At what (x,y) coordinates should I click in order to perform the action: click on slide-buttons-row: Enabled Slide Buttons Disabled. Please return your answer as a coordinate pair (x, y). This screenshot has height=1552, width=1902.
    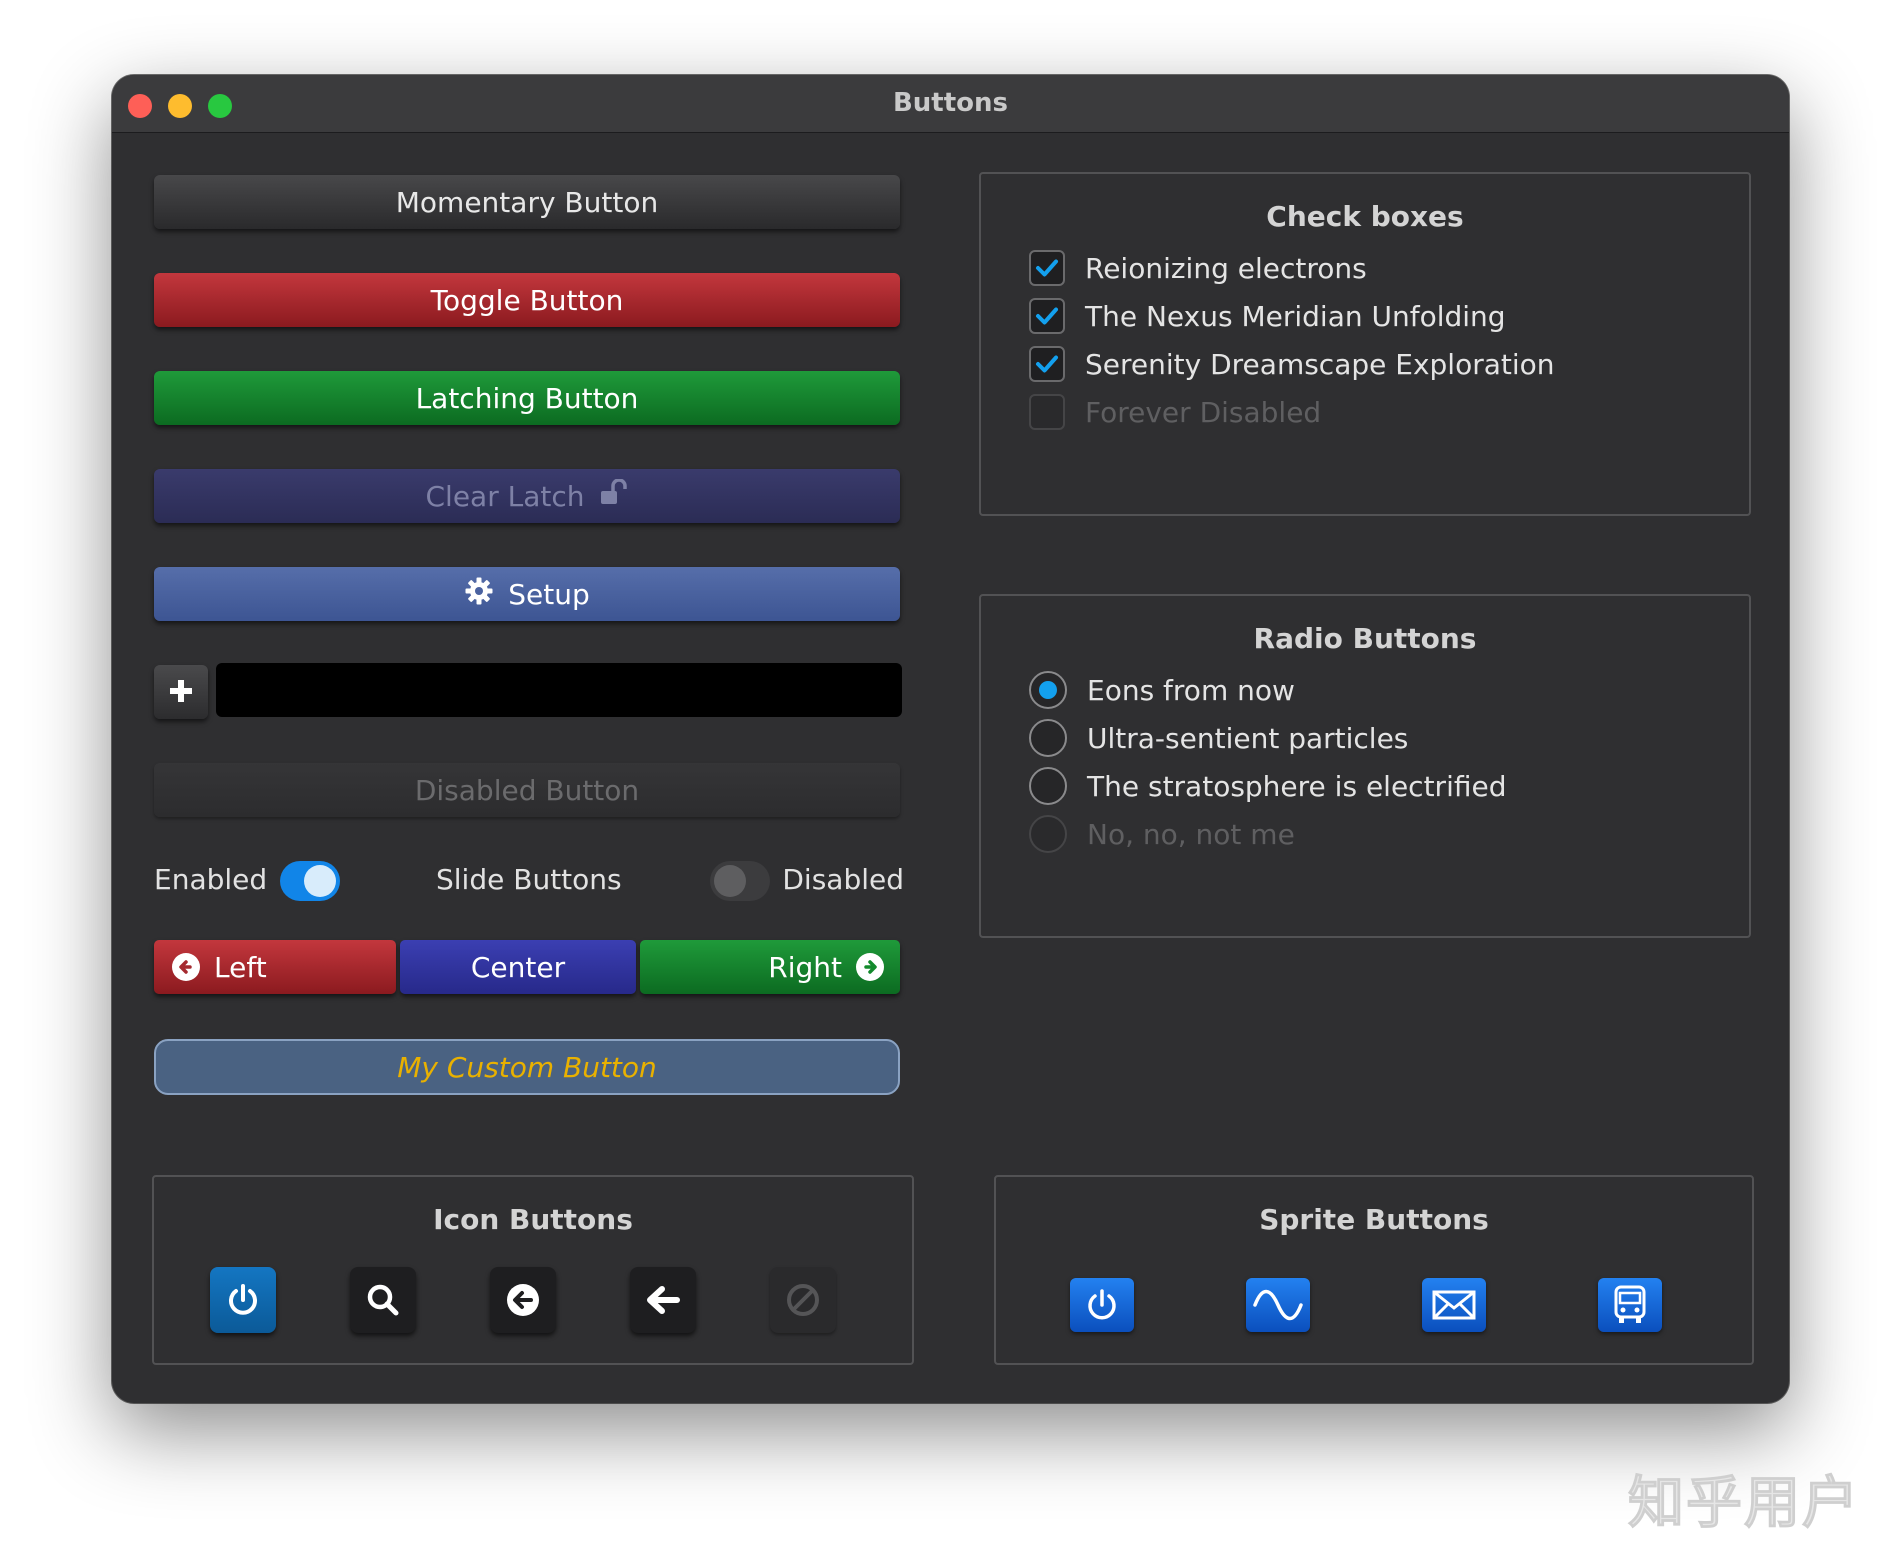
    Looking at the image, I should click on (529, 880).